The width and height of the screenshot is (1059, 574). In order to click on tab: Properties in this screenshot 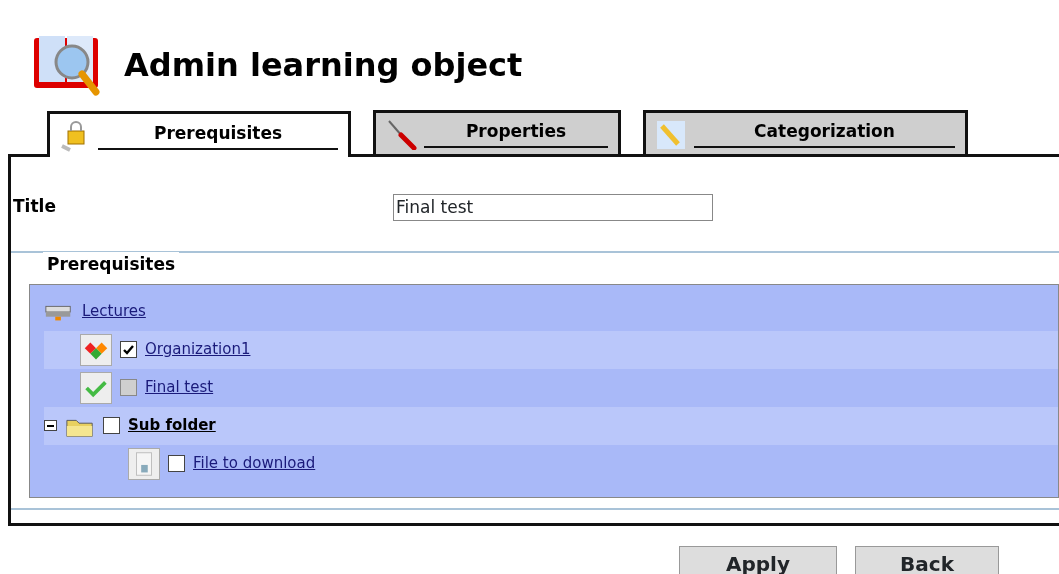, I will do `click(497, 132)`.